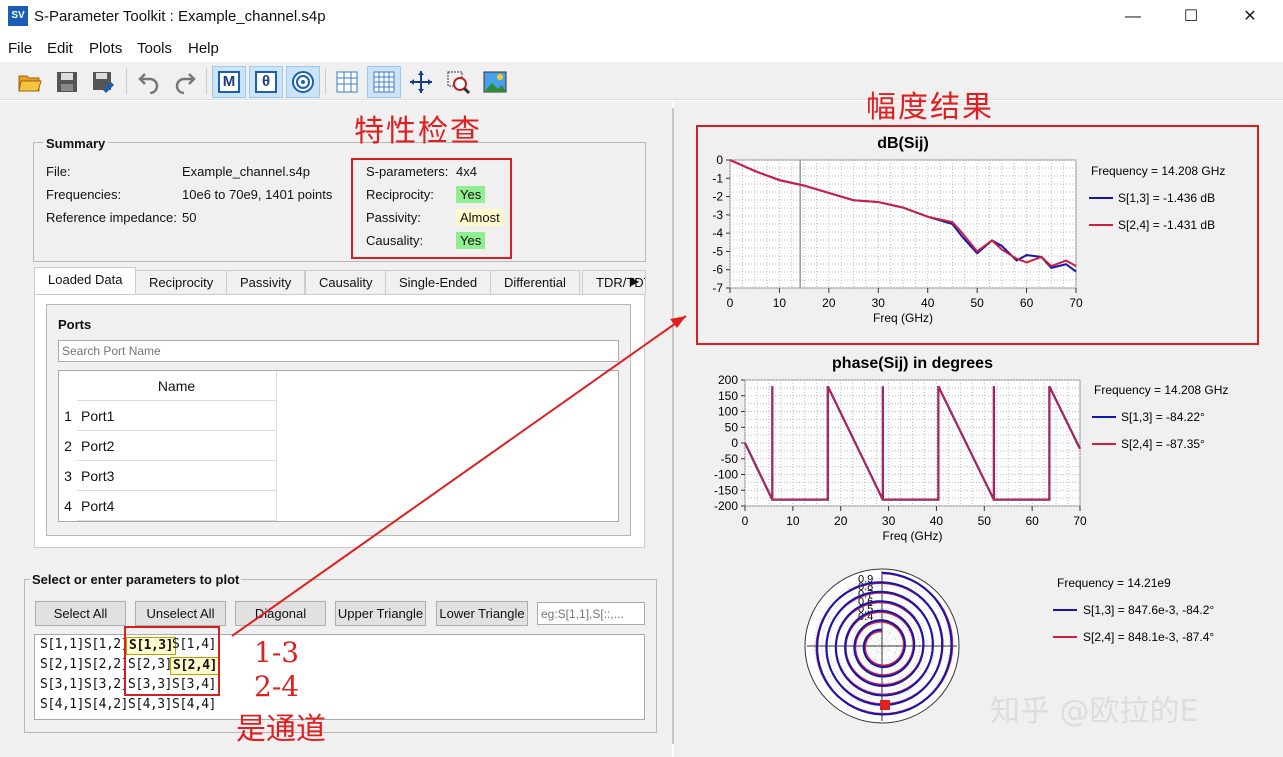 The height and width of the screenshot is (757, 1283). What do you see at coordinates (732, 427) in the screenshot?
I see `y-tick-label: 50` at bounding box center [732, 427].